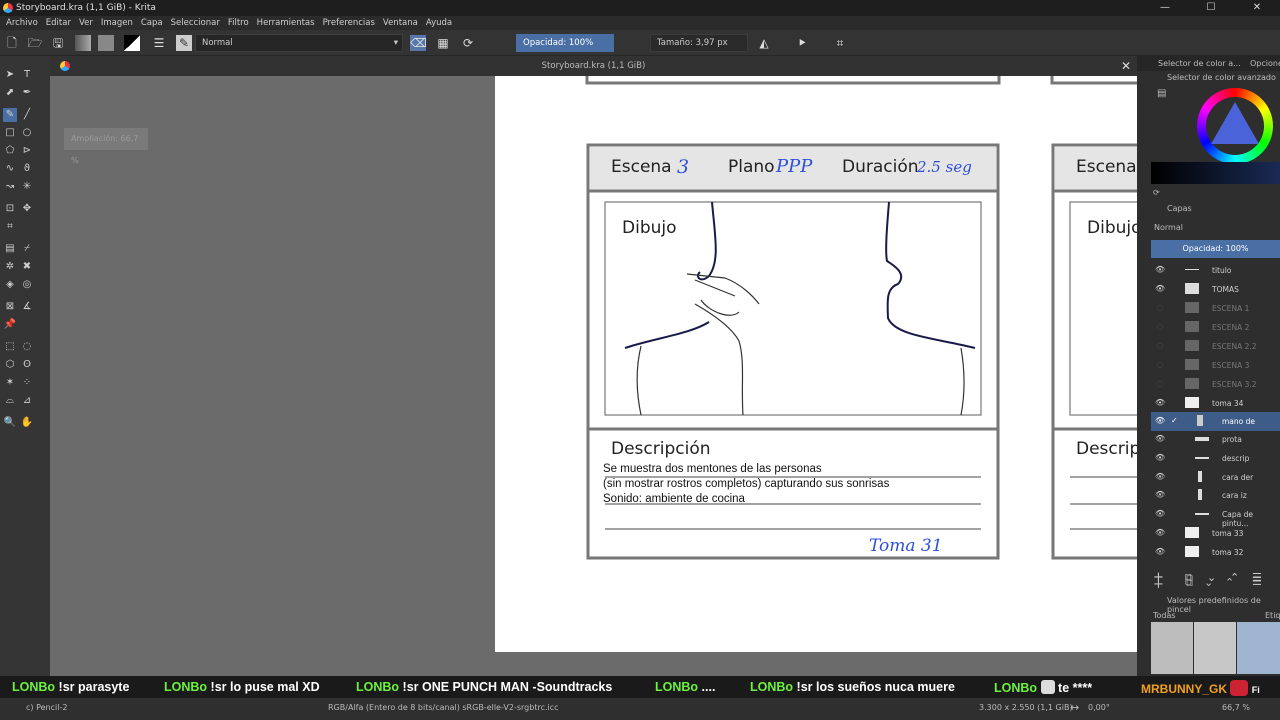 Image resolution: width=1280 pixels, height=720 pixels. I want to click on brush-settings-icon: ☰, so click(159, 43).